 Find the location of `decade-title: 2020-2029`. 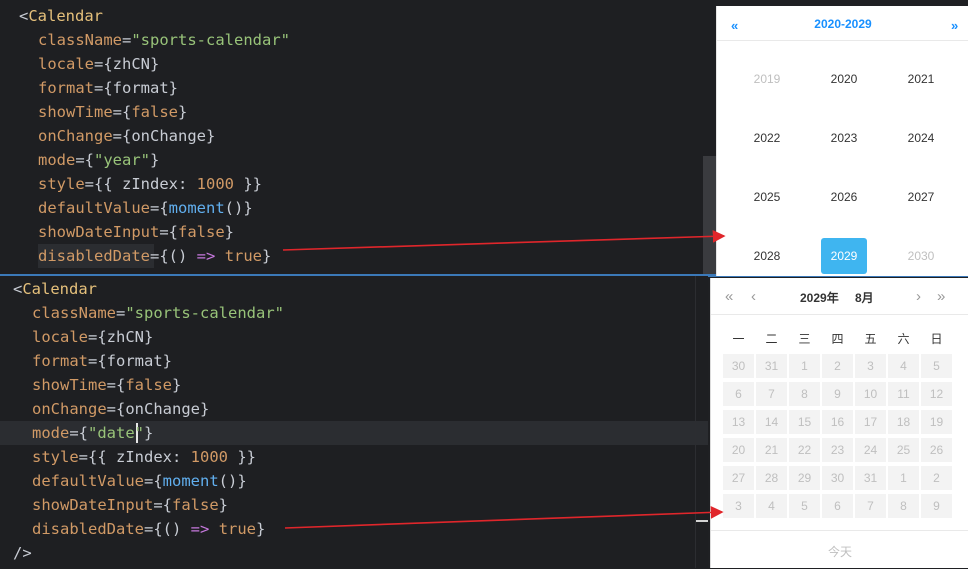

decade-title: 2020-2029 is located at coordinates (842, 24).